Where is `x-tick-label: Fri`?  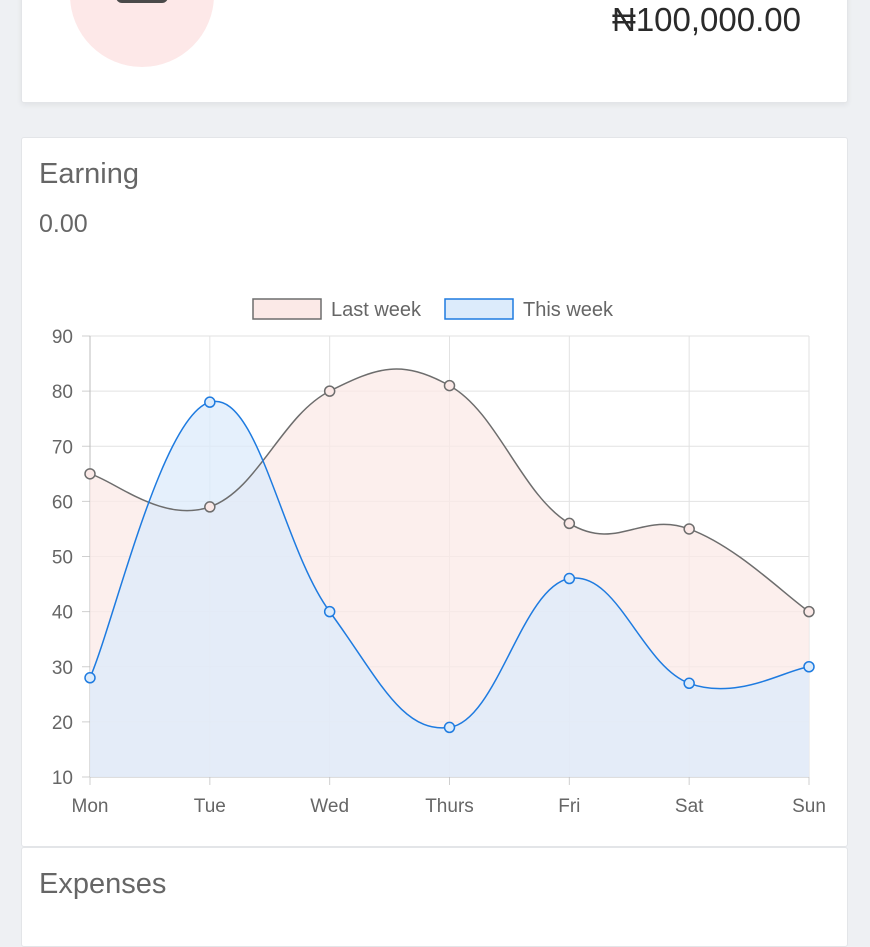
x-tick-label: Fri is located at coordinates (569, 806).